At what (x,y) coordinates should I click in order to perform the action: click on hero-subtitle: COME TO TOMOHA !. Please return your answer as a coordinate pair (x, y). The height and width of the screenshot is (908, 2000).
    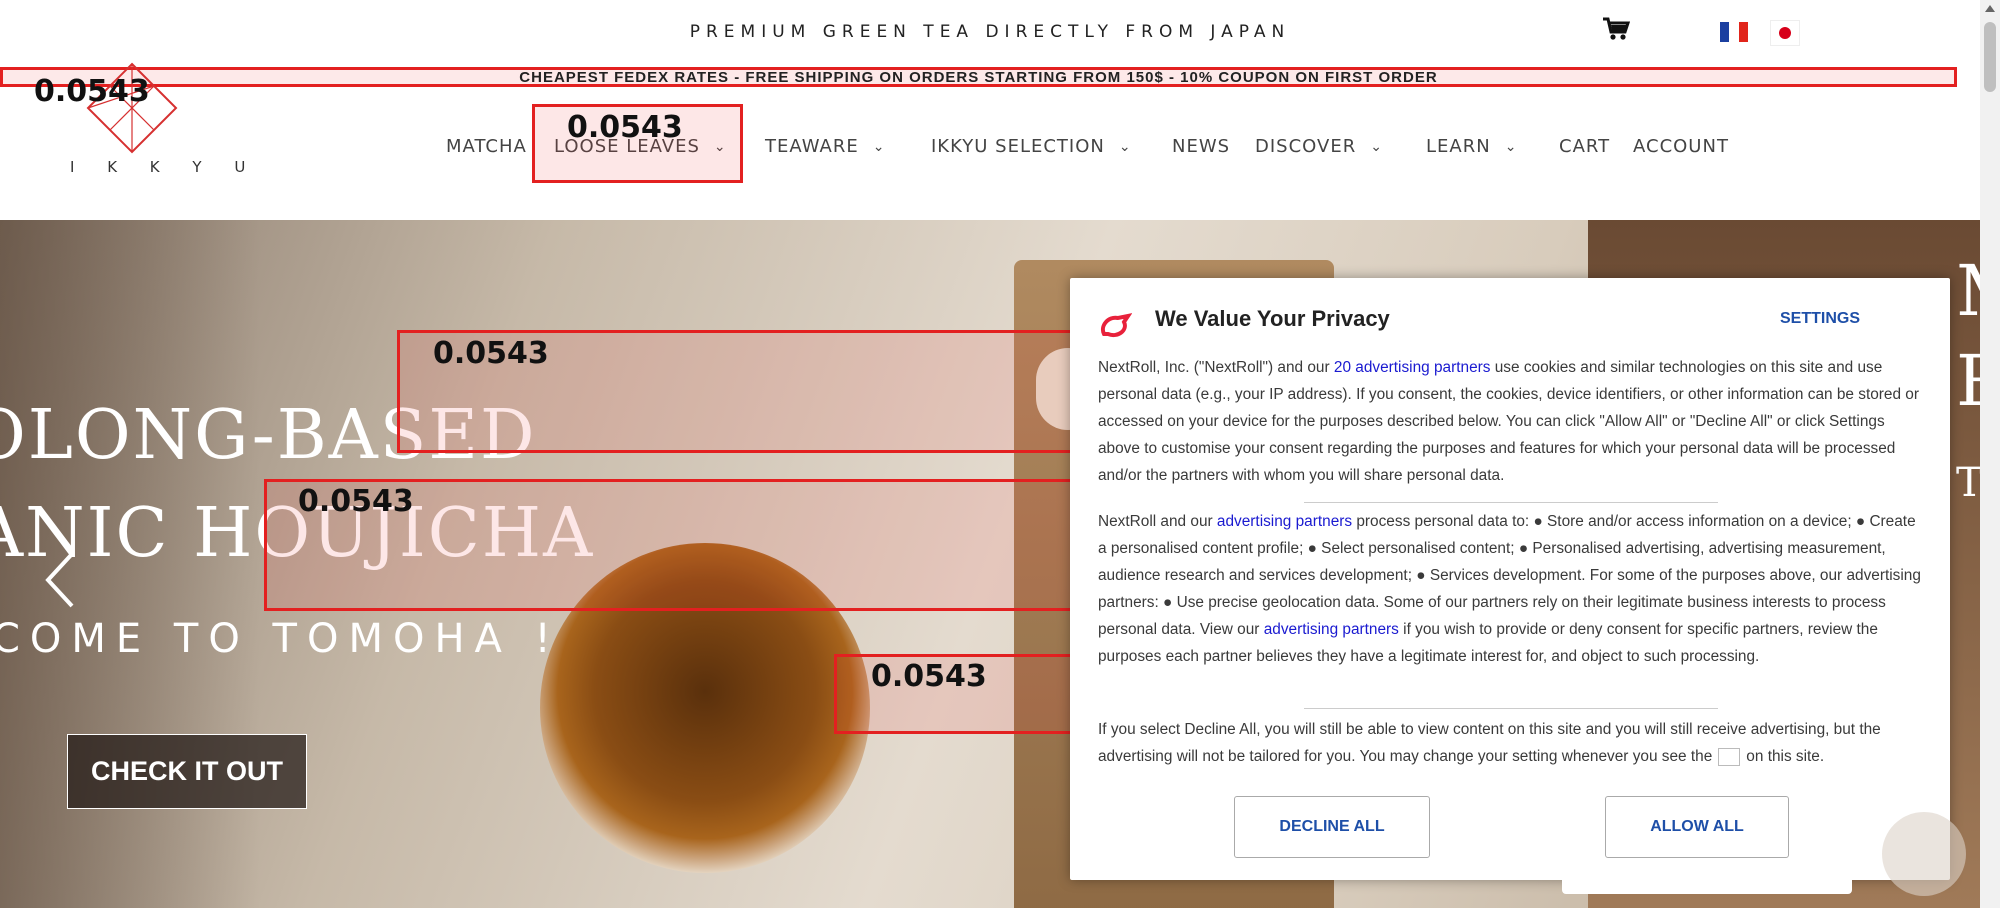
    Looking at the image, I should click on (280, 639).